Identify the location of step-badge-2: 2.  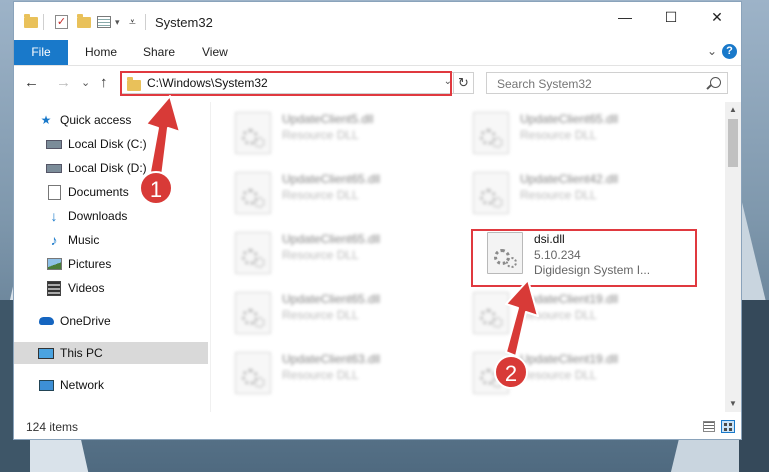
(511, 372).